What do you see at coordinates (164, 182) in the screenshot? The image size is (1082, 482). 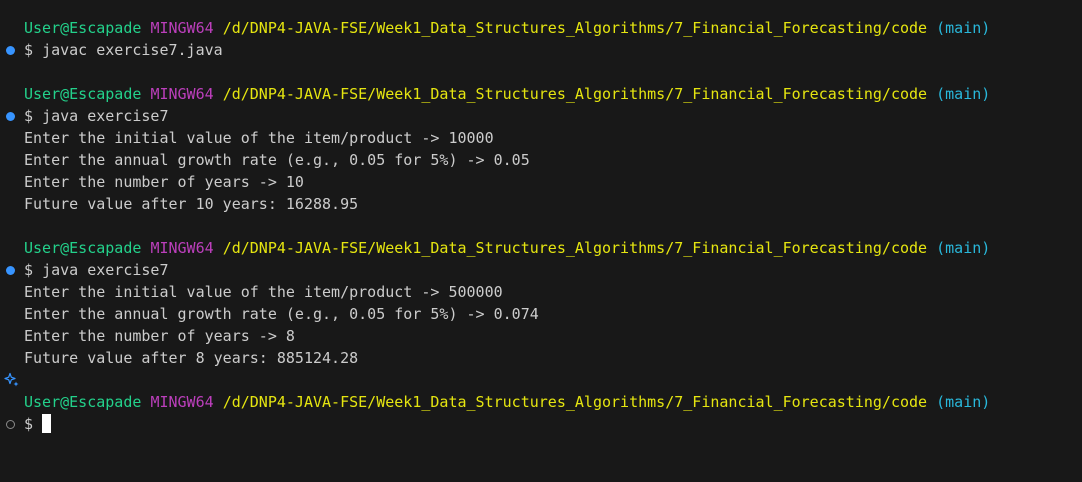 I see `output-line: Enter the number of years -> 10` at bounding box center [164, 182].